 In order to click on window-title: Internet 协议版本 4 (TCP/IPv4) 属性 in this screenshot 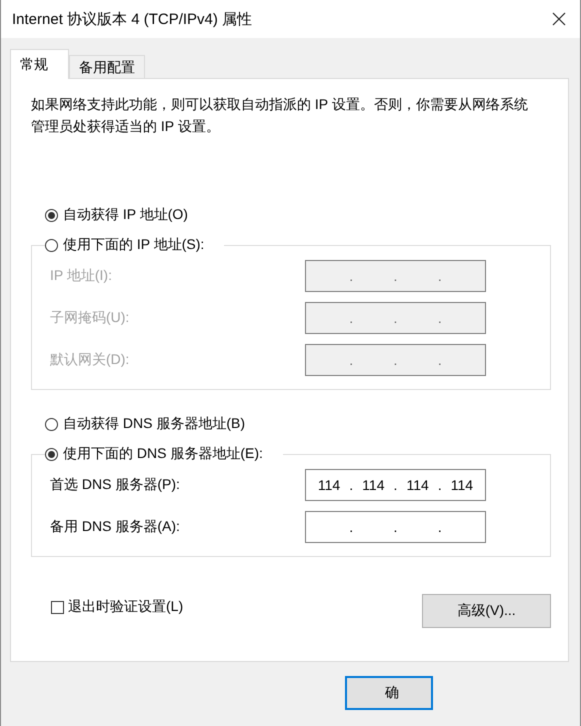, I will do `click(132, 19)`.